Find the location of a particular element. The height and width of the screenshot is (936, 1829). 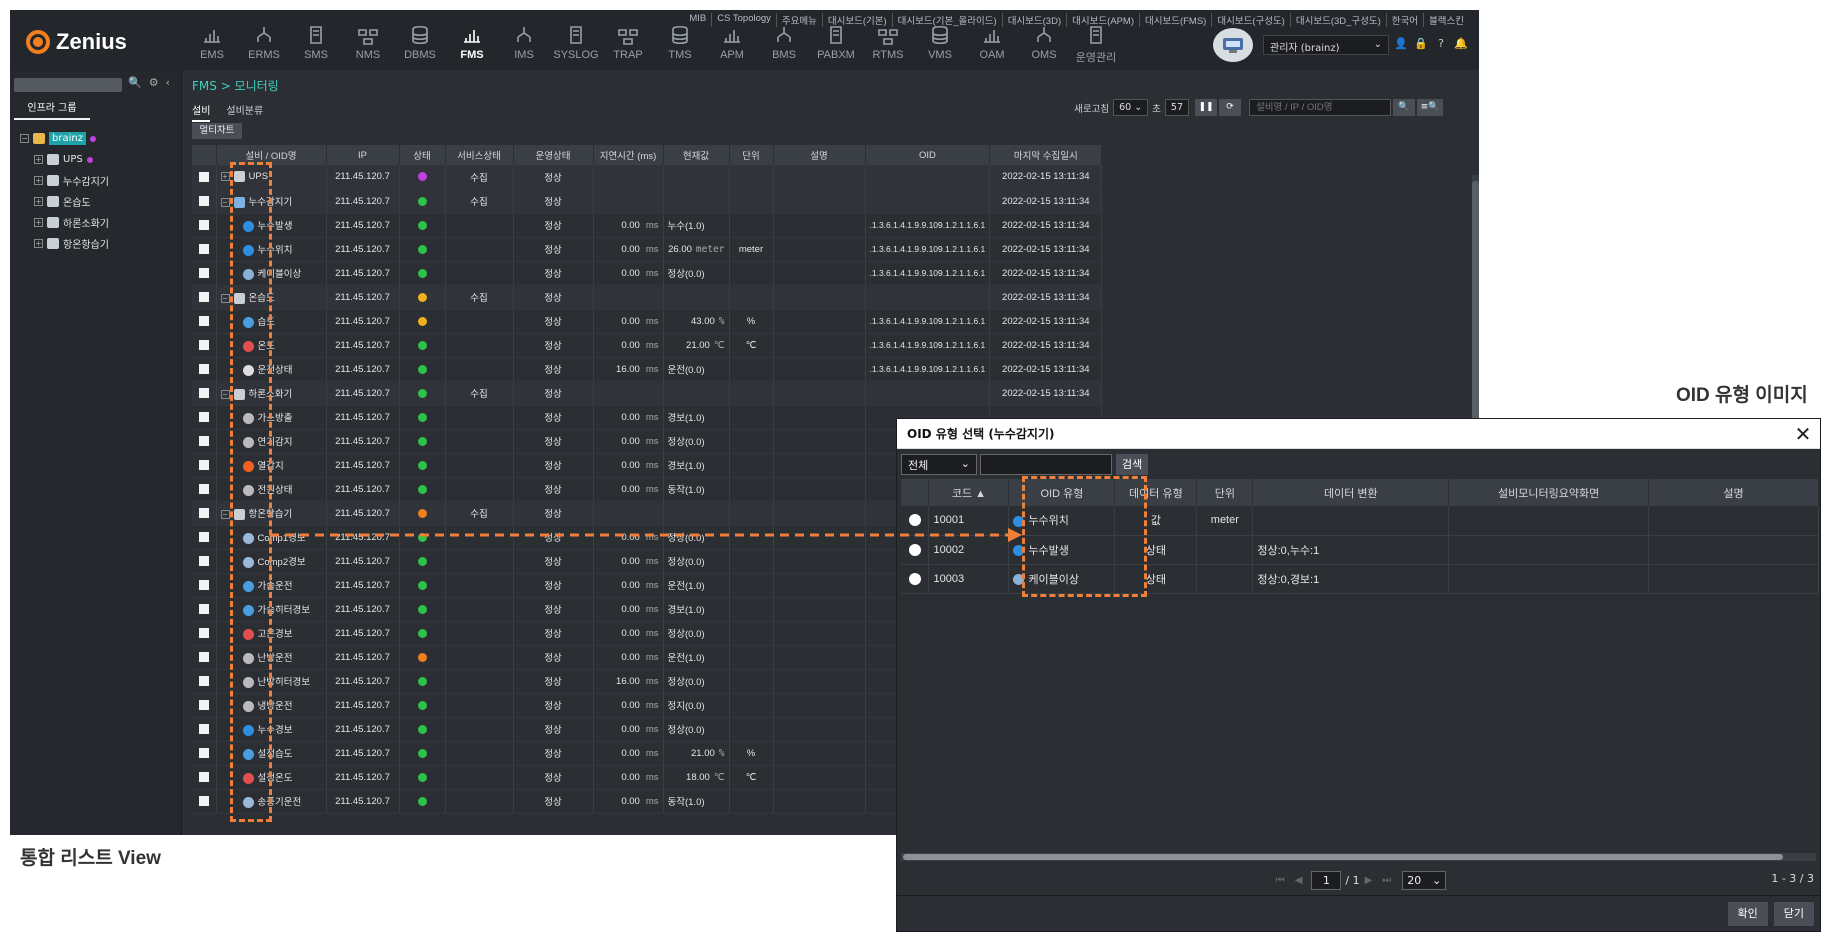

module-8: TRAP is located at coordinates (628, 47).